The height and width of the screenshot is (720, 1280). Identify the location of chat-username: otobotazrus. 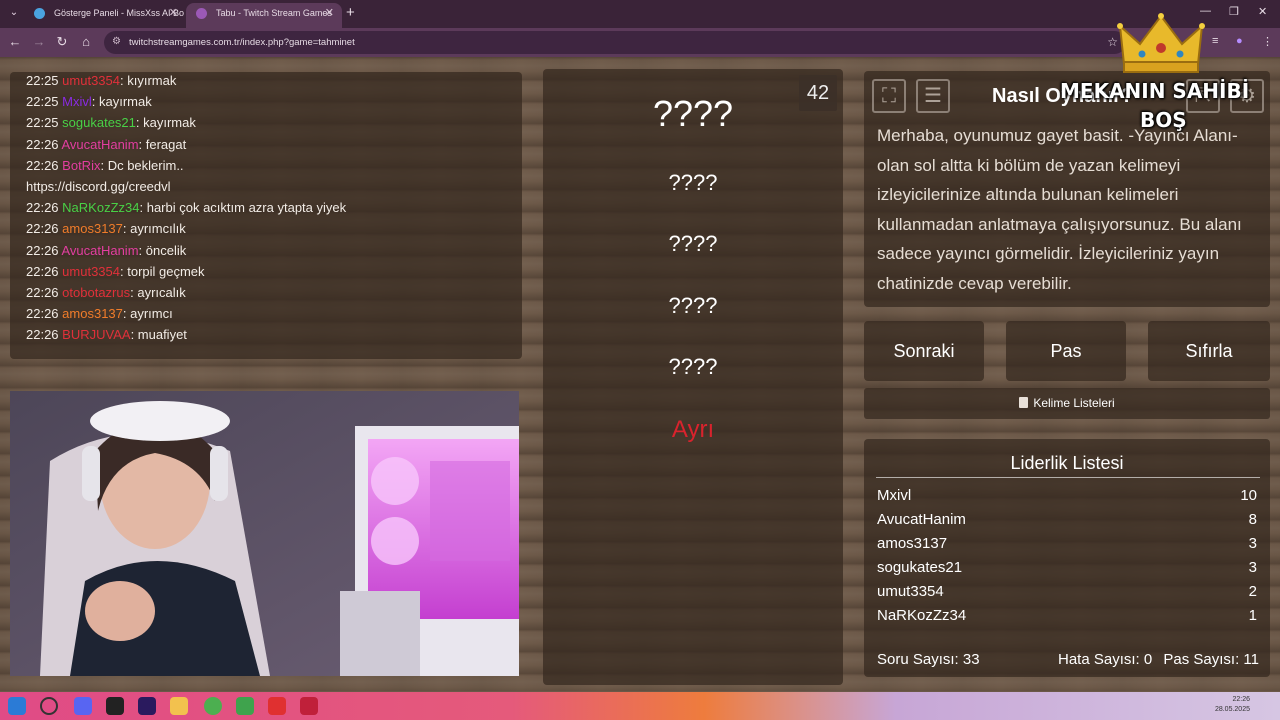
(96, 292).